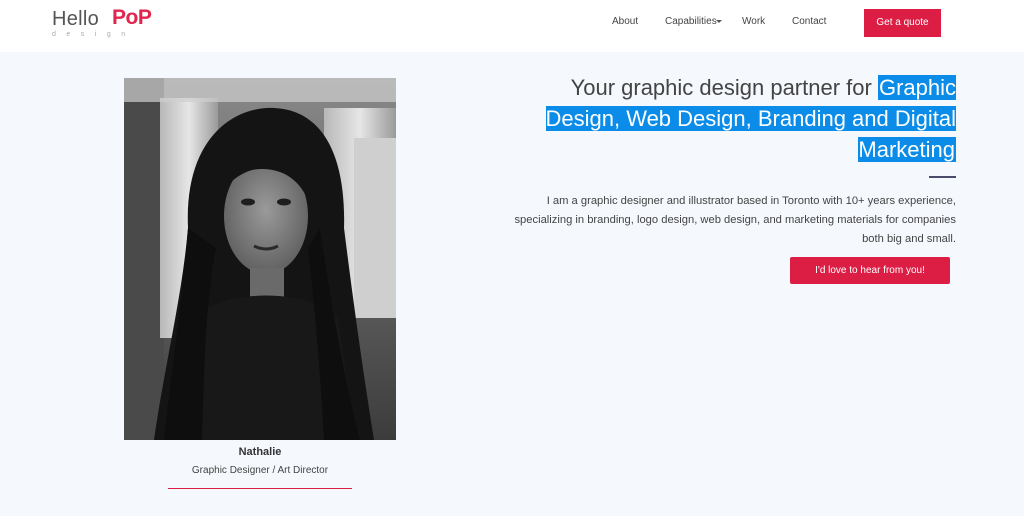  Describe the element at coordinates (724, 87) in the screenshot. I see `hero-headline-plain: Your graphic design partner for` at that location.